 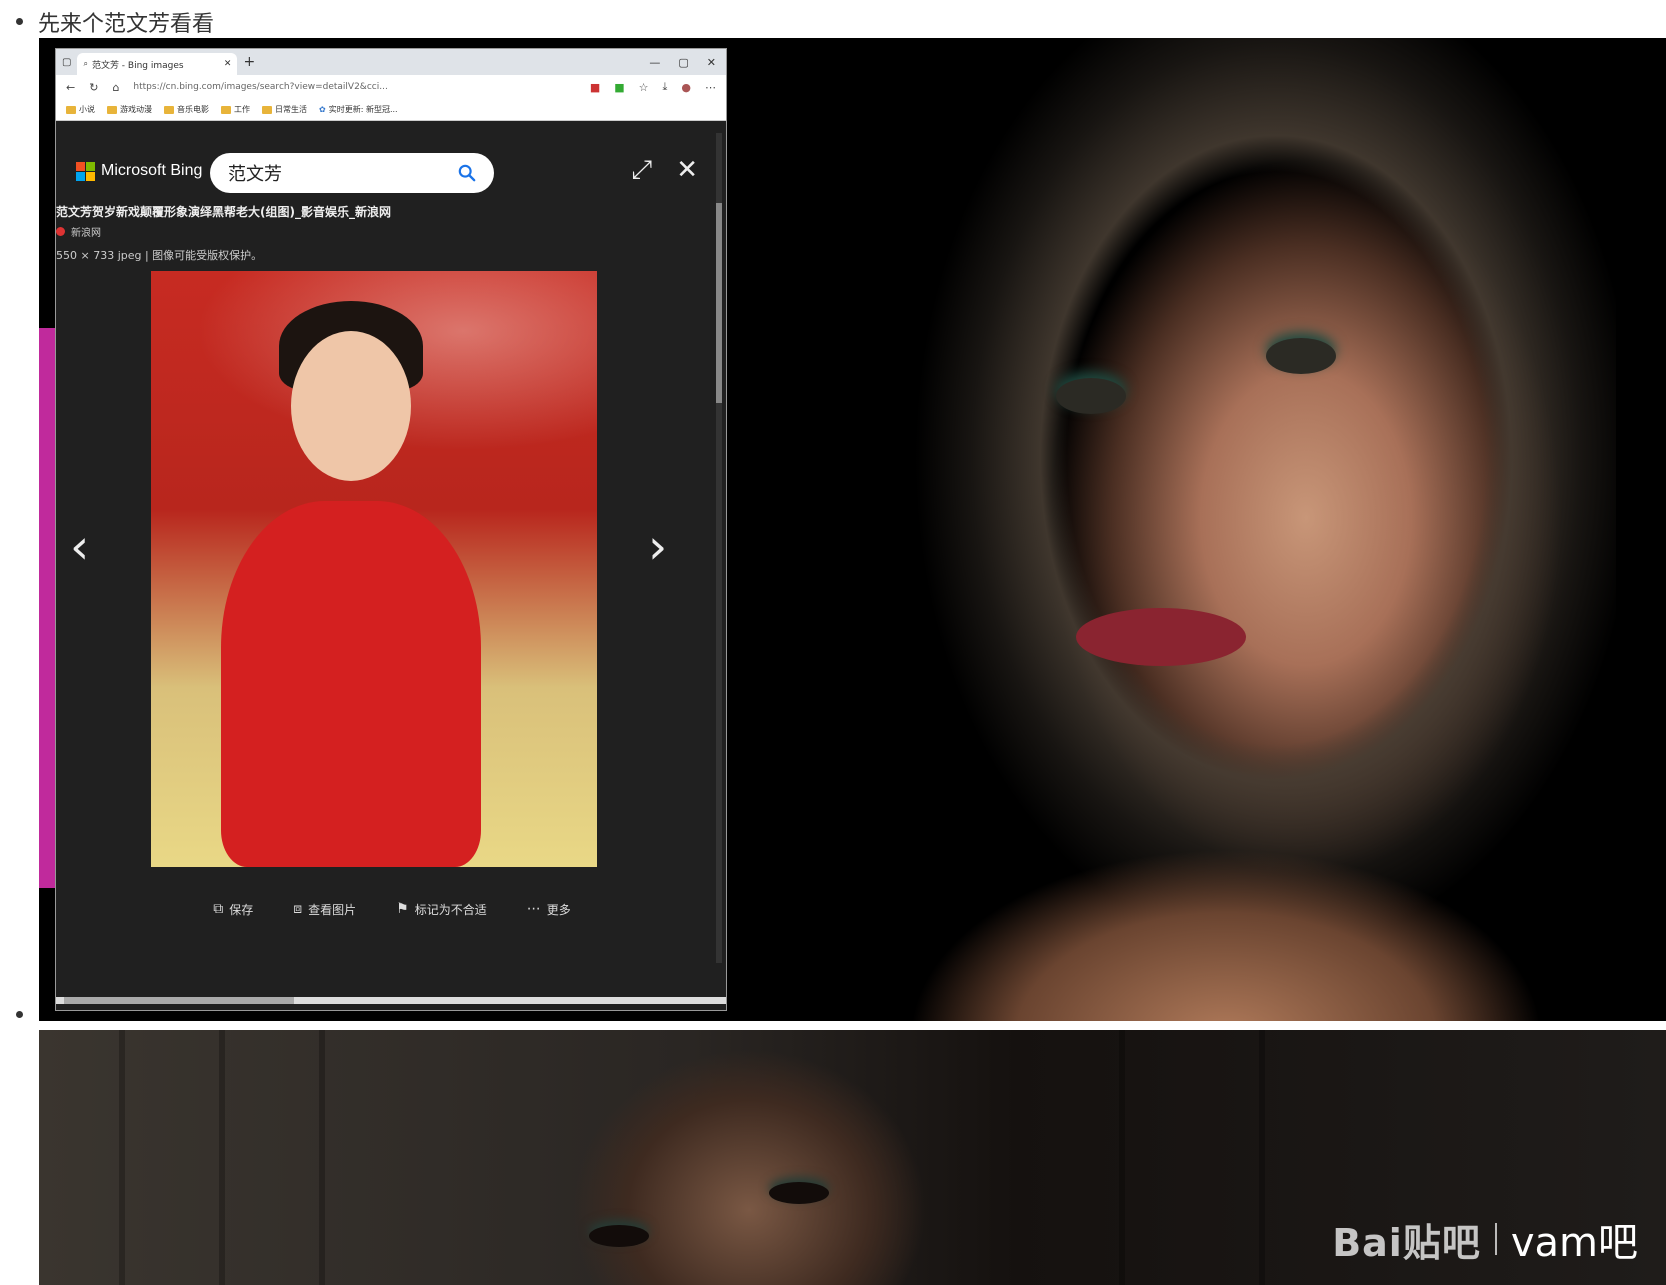 I want to click on browser-tabbar: ▢ ⌕ 范文芳 - Bing images ✕ + — ▢ ✕, so click(x=391, y=62).